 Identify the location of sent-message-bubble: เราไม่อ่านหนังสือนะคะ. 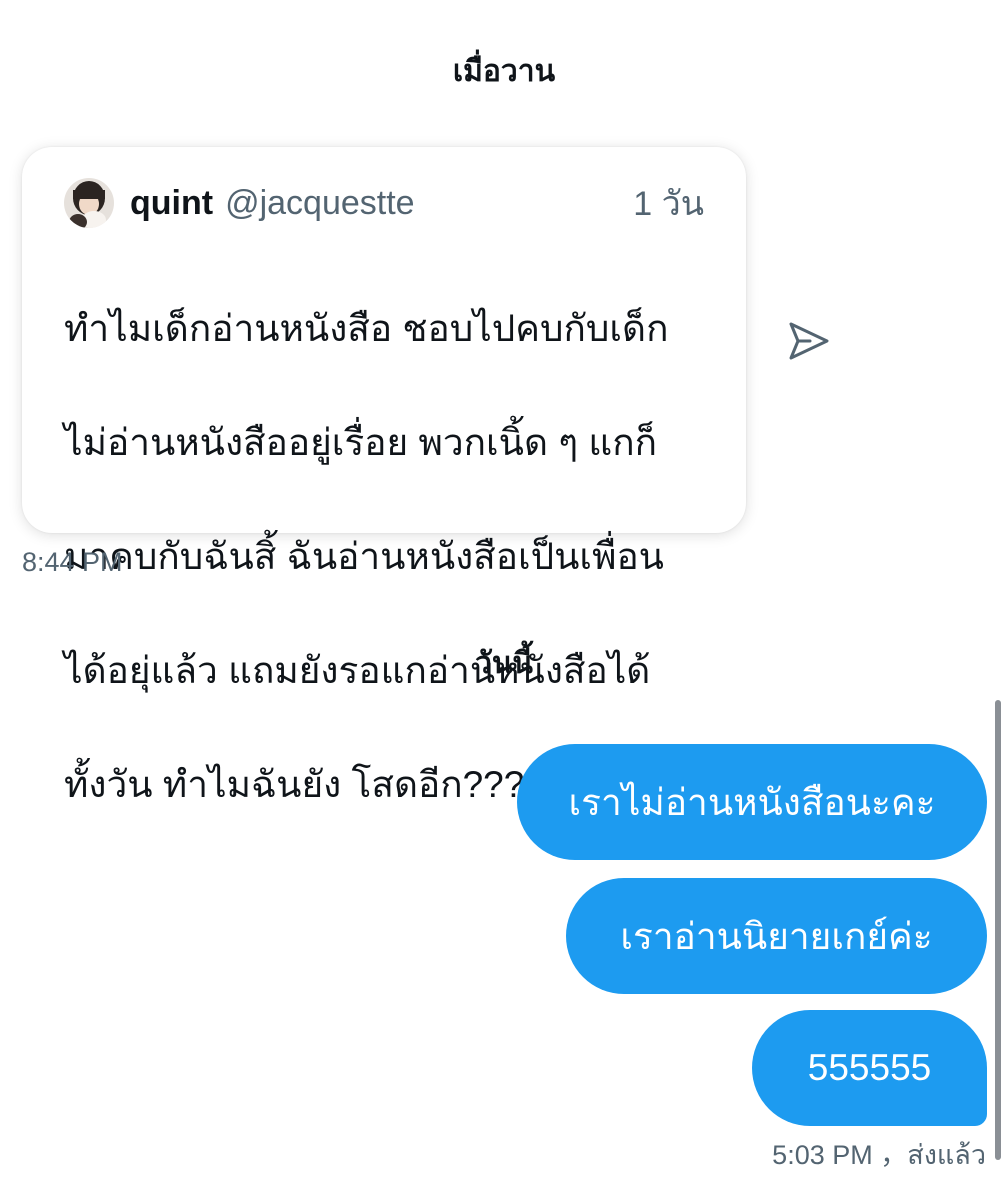
(752, 802).